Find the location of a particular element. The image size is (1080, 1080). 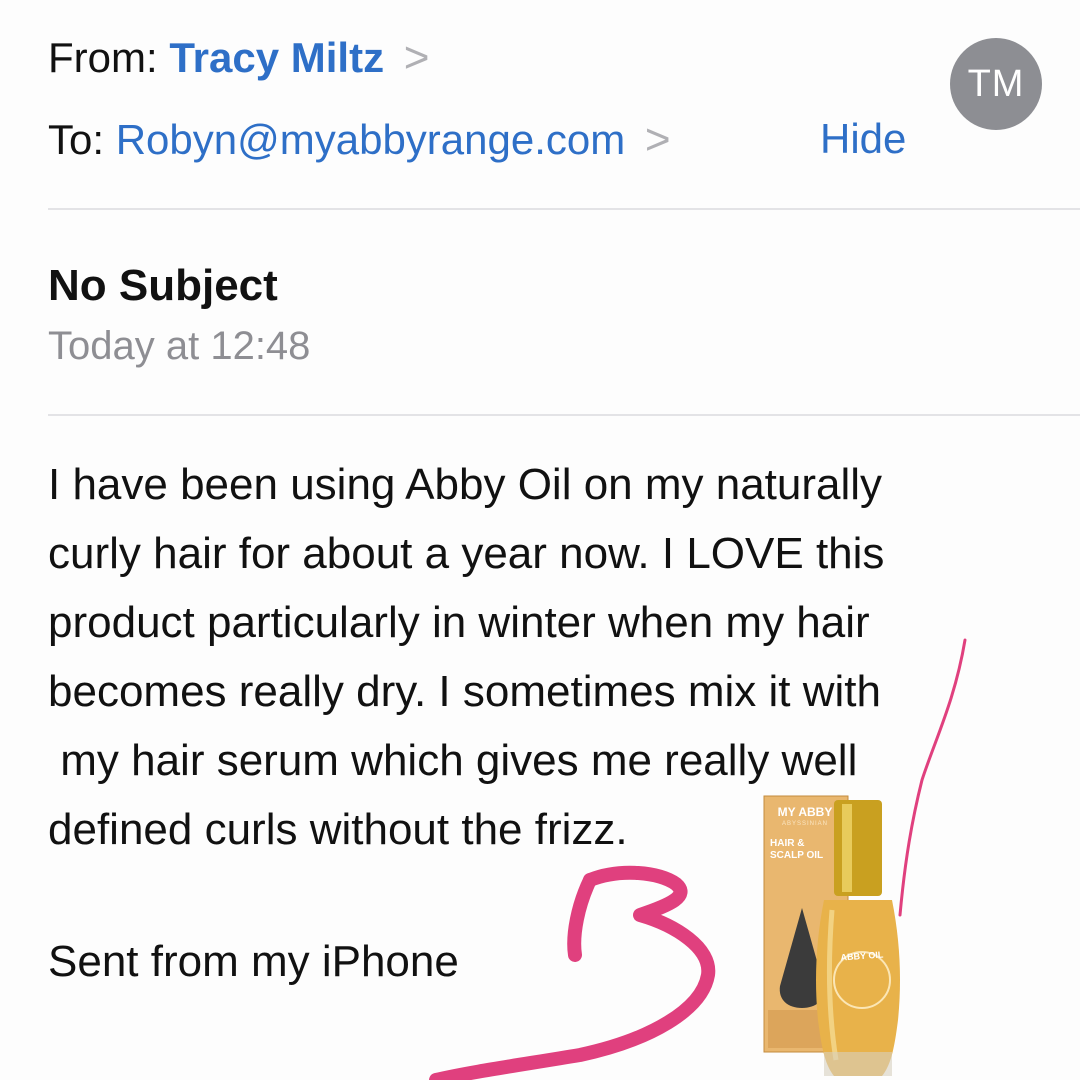

message-date: Today at 12:48 is located at coordinates (179, 346).